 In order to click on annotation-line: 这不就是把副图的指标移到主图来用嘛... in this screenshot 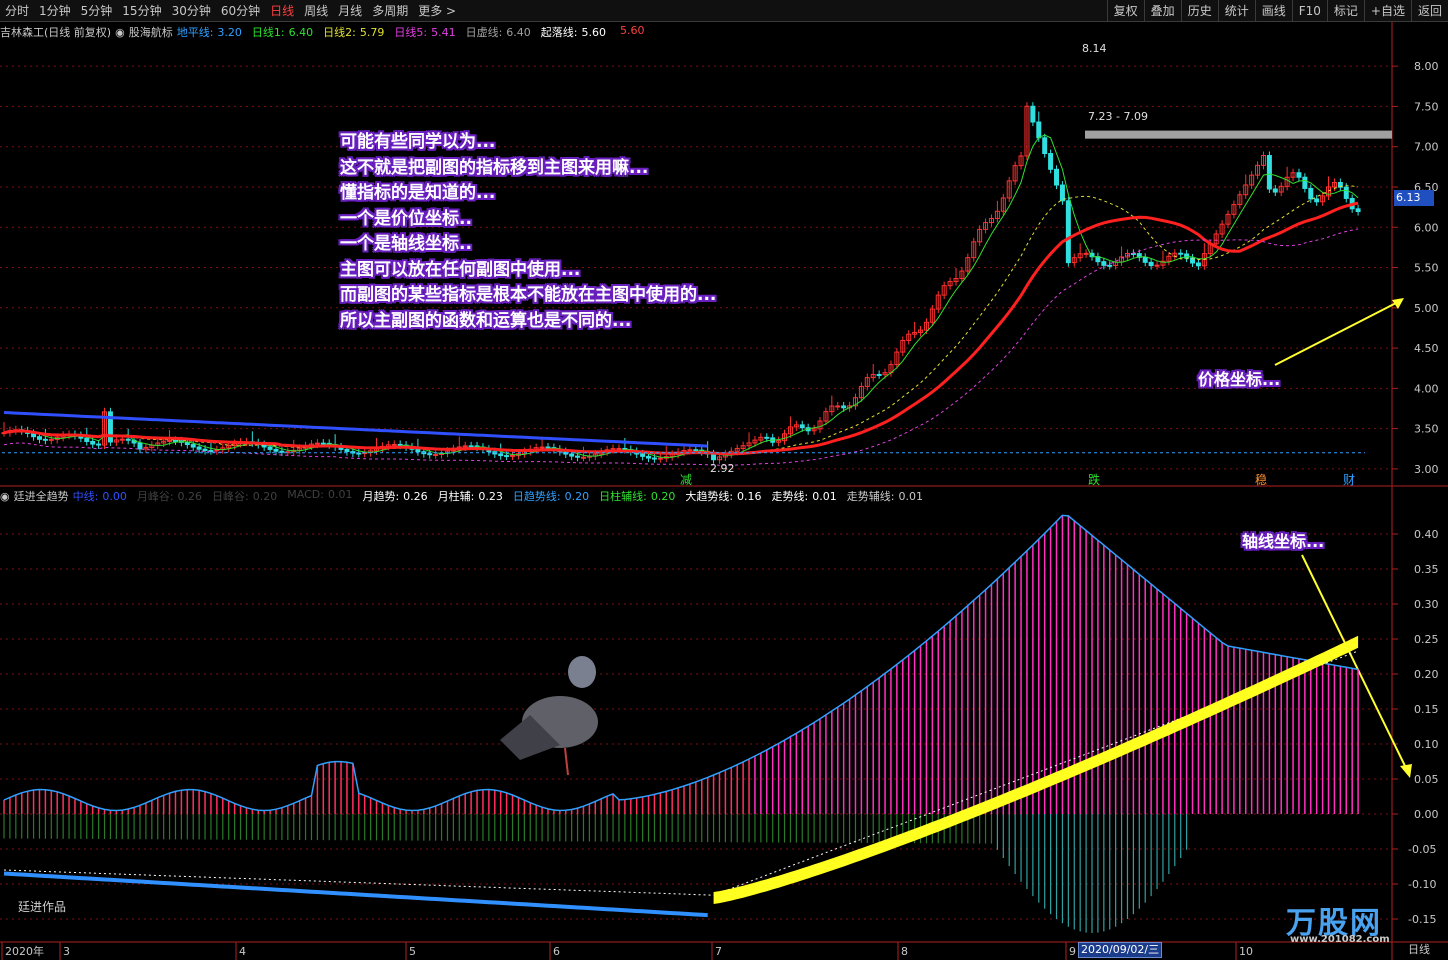, I will do `click(494, 167)`.